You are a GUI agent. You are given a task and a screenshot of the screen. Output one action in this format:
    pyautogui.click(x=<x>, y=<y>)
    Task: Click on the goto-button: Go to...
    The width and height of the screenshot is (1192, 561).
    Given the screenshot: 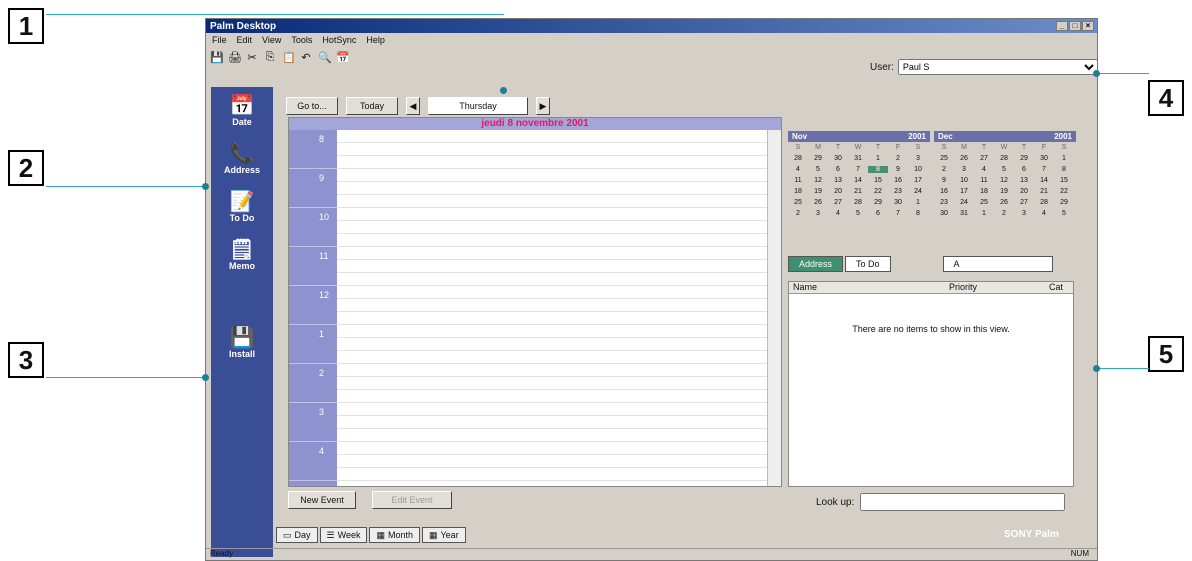 What is the action you would take?
    pyautogui.click(x=312, y=106)
    